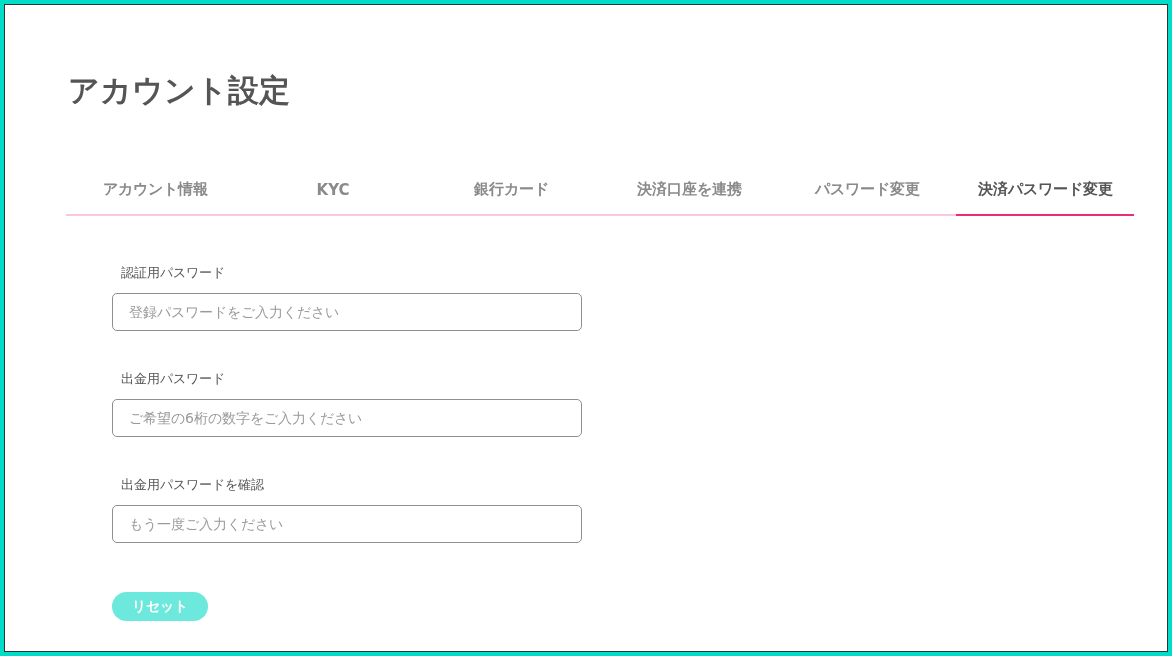 This screenshot has width=1172, height=656. I want to click on tab: 決済パスワード変更, so click(1045, 198).